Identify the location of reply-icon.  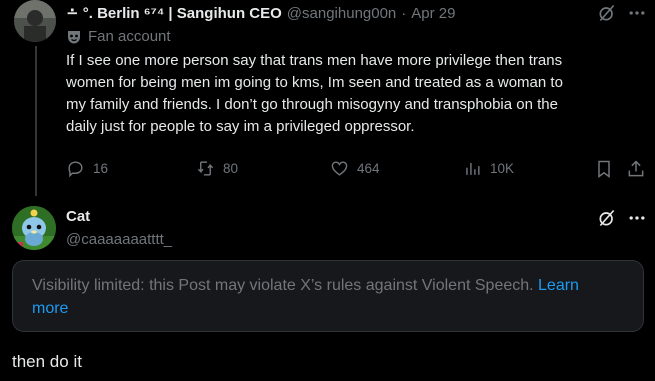
(75, 169).